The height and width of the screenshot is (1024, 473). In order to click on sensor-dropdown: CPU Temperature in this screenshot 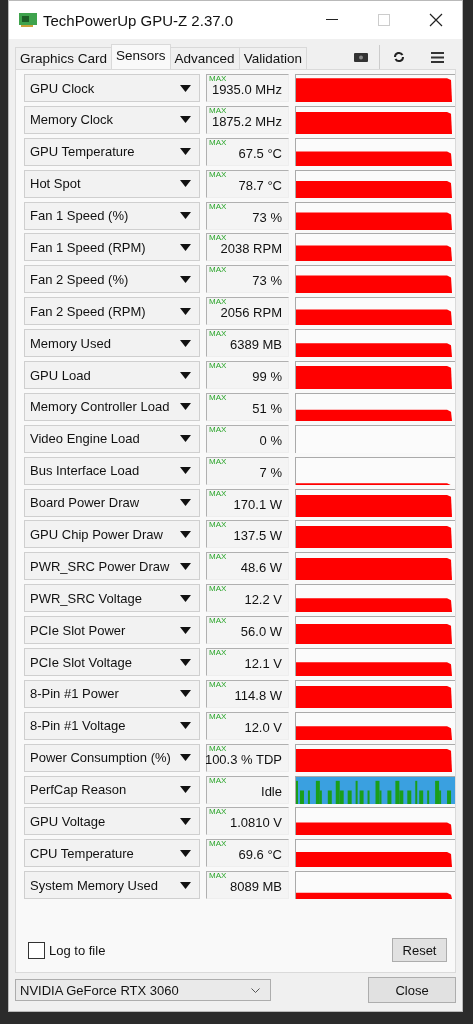, I will do `click(112, 853)`.